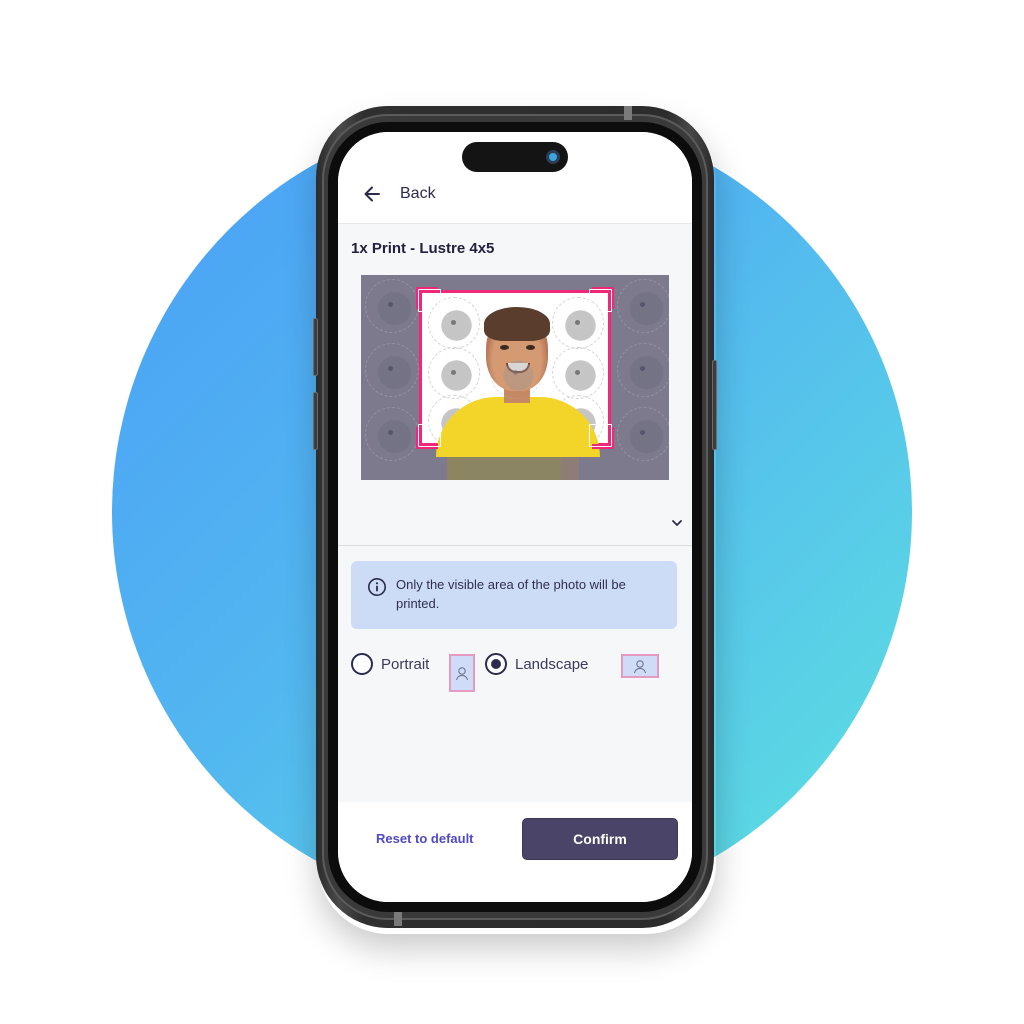 This screenshot has width=1024, height=1024. I want to click on info-icon, so click(377, 587).